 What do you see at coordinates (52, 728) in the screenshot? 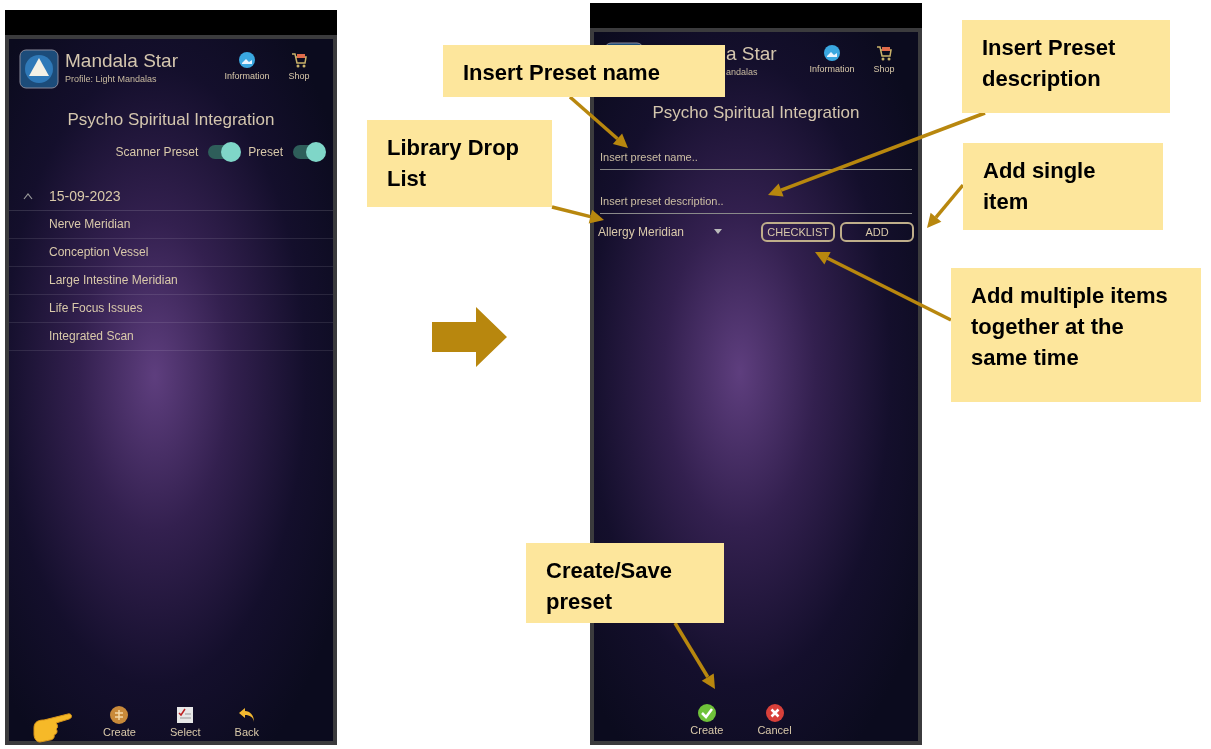
I see `pointing-hand-icon` at bounding box center [52, 728].